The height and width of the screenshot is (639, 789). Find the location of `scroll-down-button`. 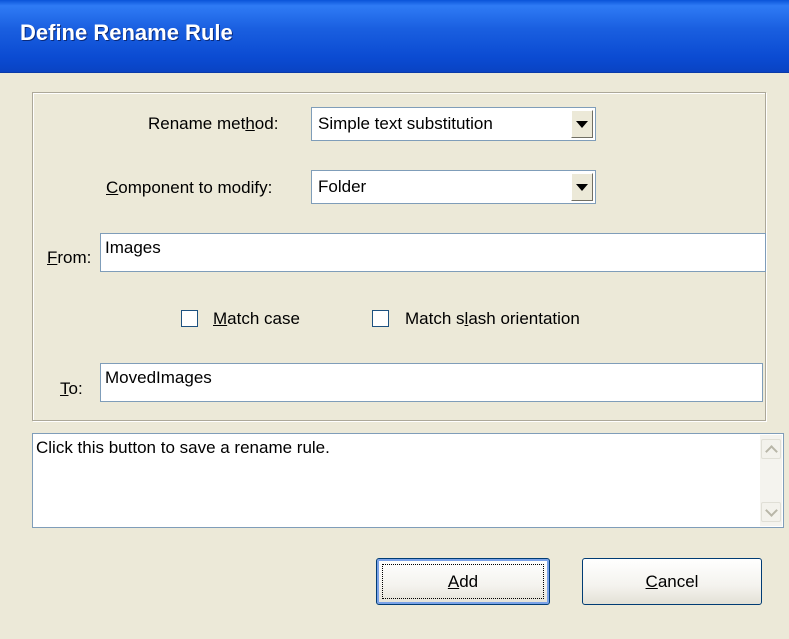

scroll-down-button is located at coordinates (771, 512).